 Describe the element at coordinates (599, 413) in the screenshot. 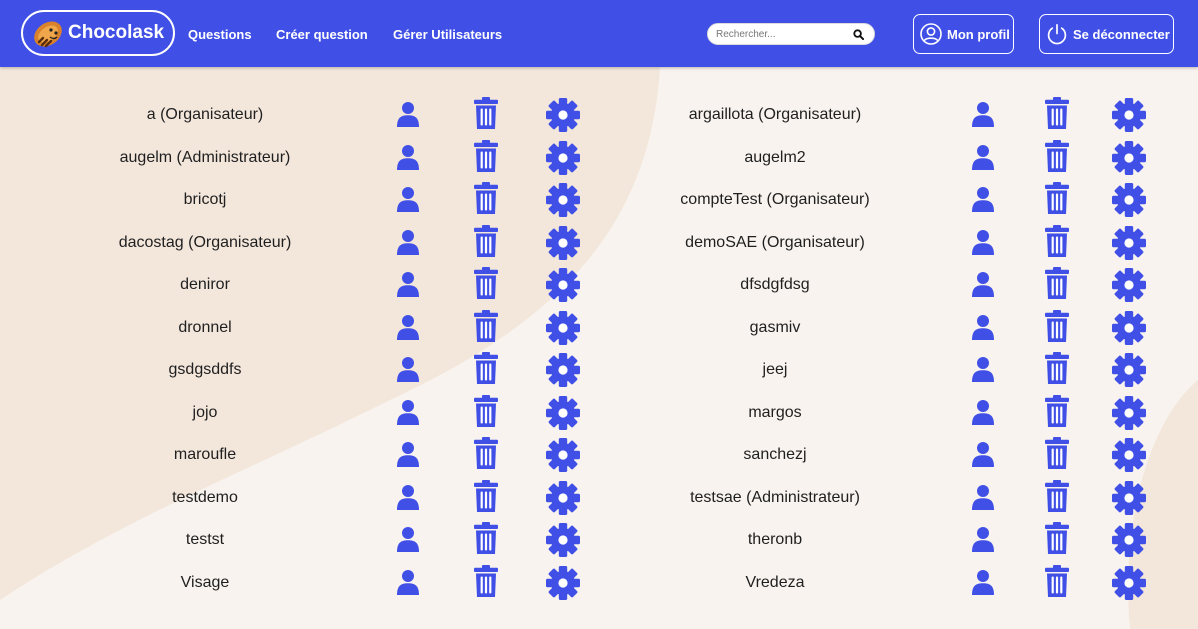

I see `user-row: margos` at that location.